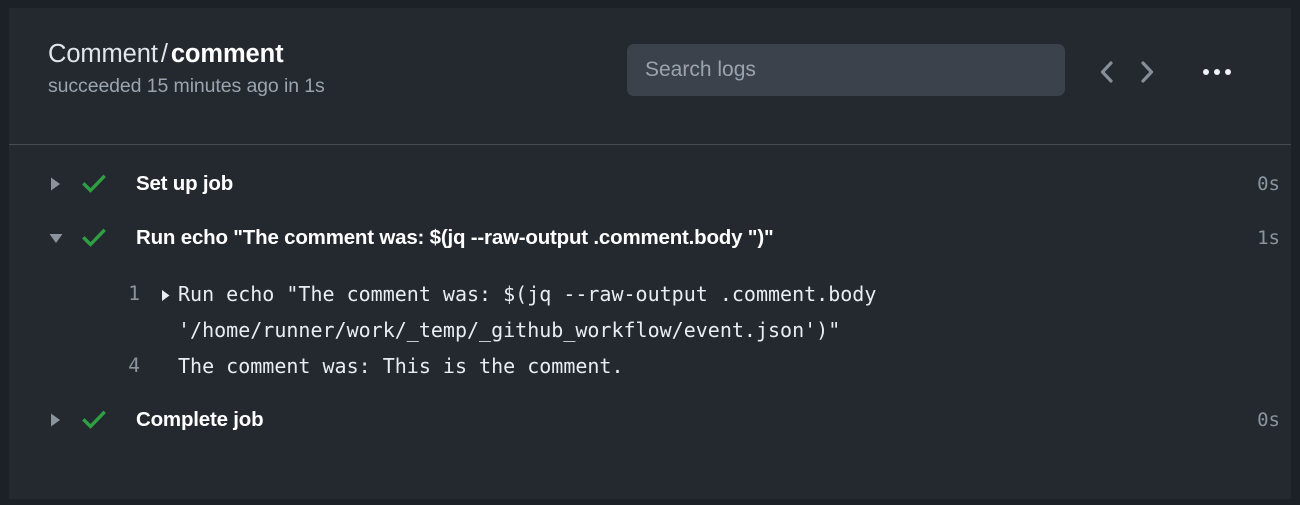 This screenshot has height=505, width=1300. I want to click on job-name: comment, so click(227, 54).